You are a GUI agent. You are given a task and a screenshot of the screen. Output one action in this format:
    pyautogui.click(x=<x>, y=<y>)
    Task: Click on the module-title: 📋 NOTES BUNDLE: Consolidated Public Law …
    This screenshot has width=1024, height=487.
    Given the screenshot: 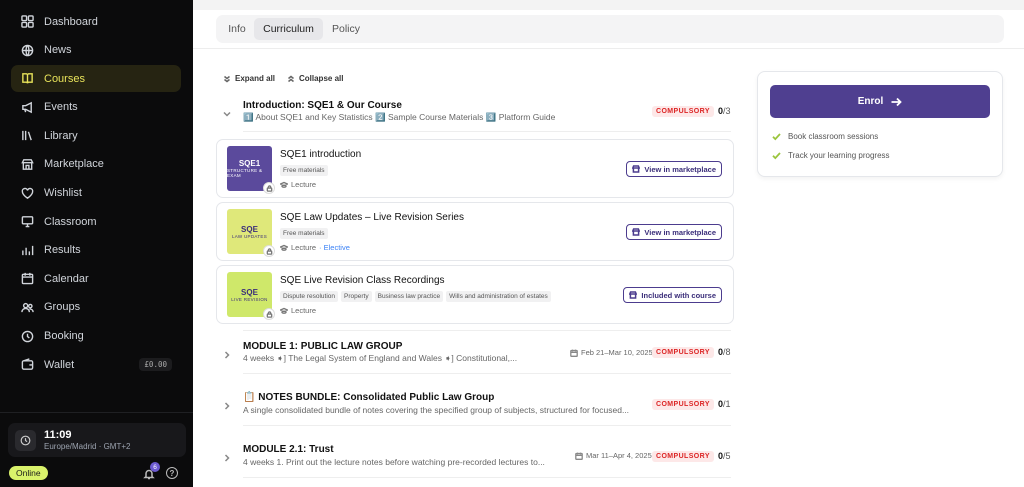 What is the action you would take?
    pyautogui.click(x=368, y=397)
    